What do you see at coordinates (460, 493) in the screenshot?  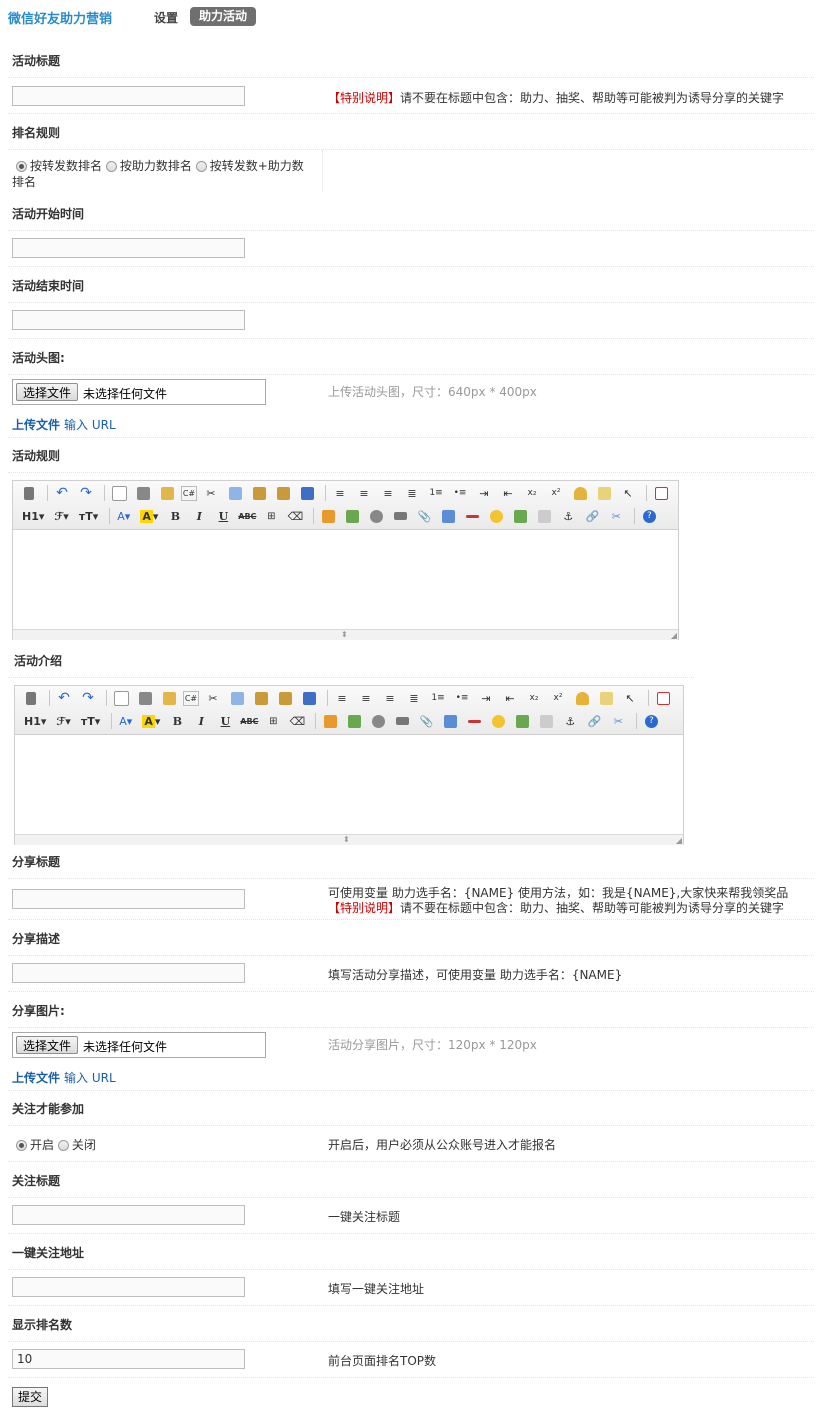 I see `unordered-list-icon: •≡` at bounding box center [460, 493].